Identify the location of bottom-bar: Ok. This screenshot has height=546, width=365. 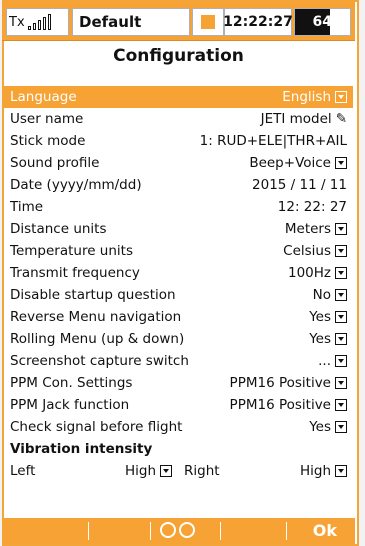
(178, 531).